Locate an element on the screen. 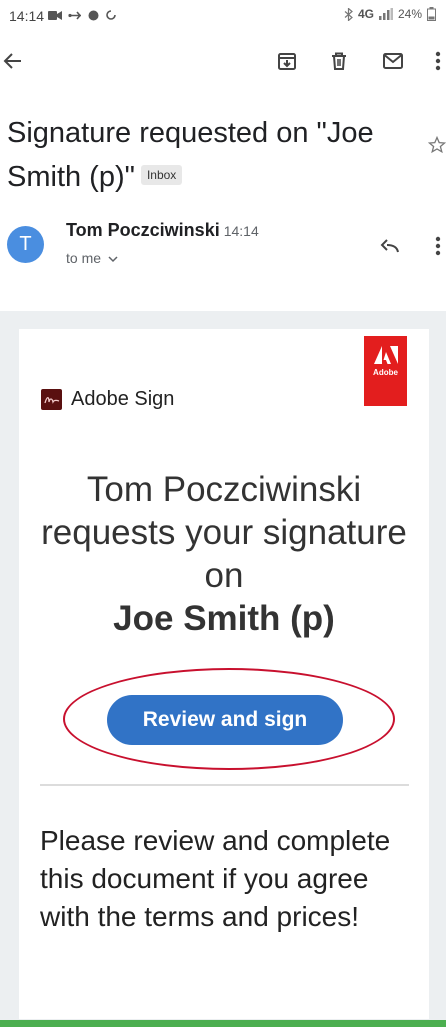 This screenshot has width=446, height=1027. mark-unread-button is located at coordinates (393, 61).